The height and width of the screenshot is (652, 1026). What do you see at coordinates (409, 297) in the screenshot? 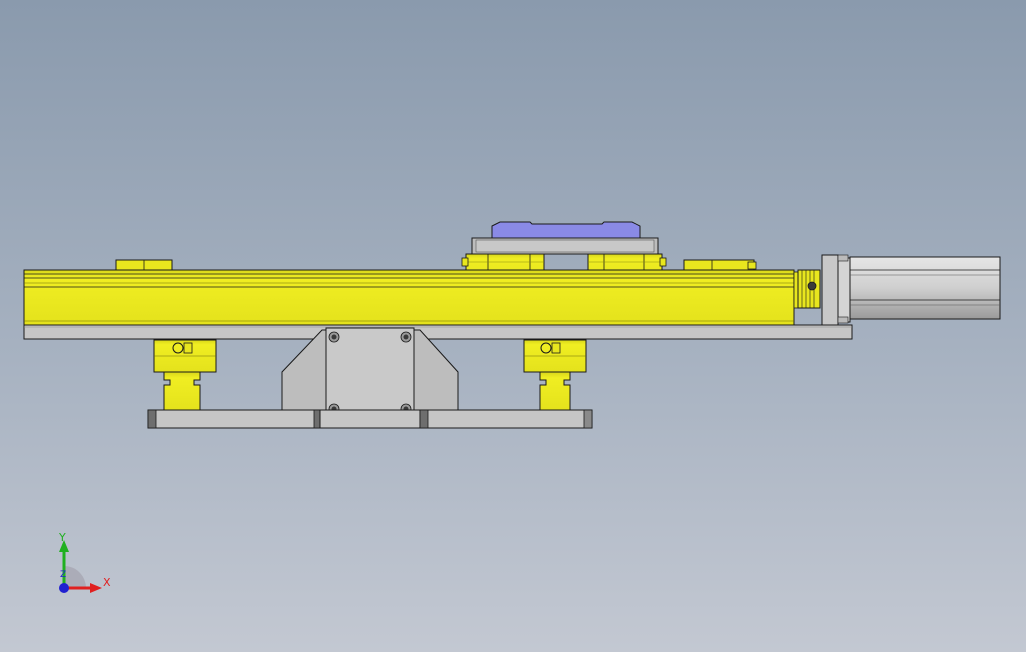
I see `main-rail` at bounding box center [409, 297].